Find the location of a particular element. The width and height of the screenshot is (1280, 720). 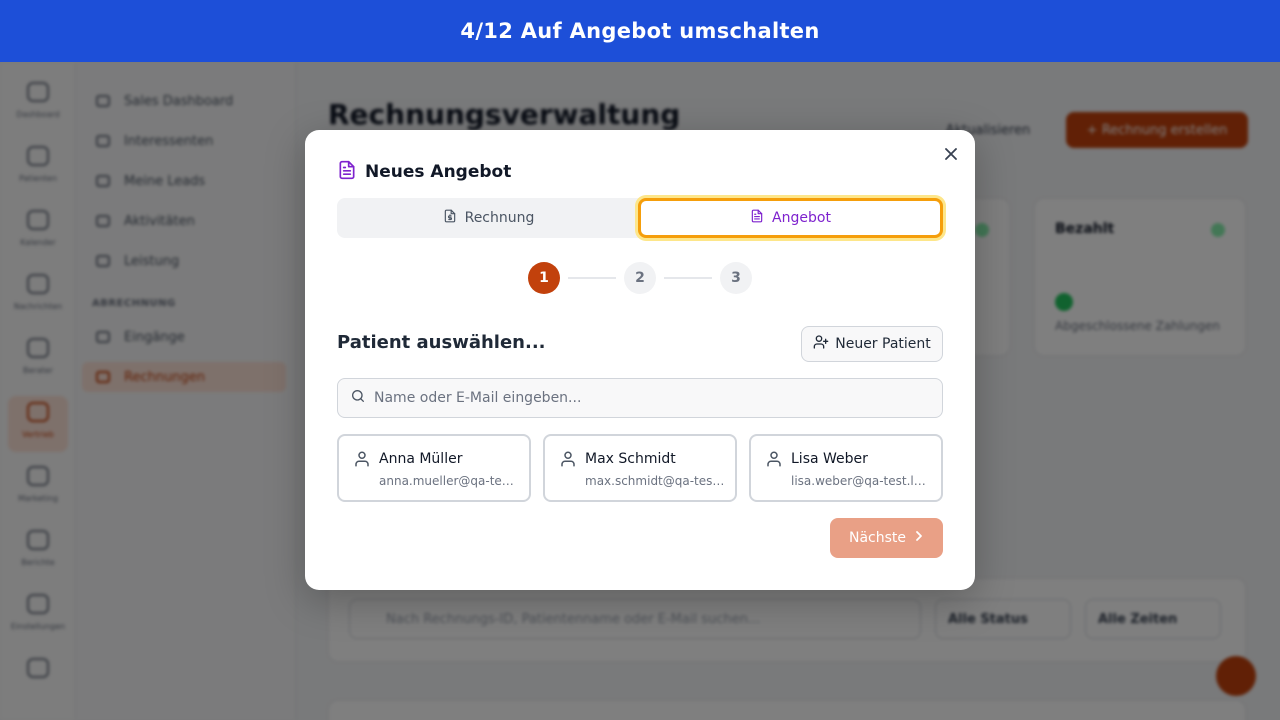

patient-email: max.schmidt@qa-test.local is located at coordinates (655, 481).